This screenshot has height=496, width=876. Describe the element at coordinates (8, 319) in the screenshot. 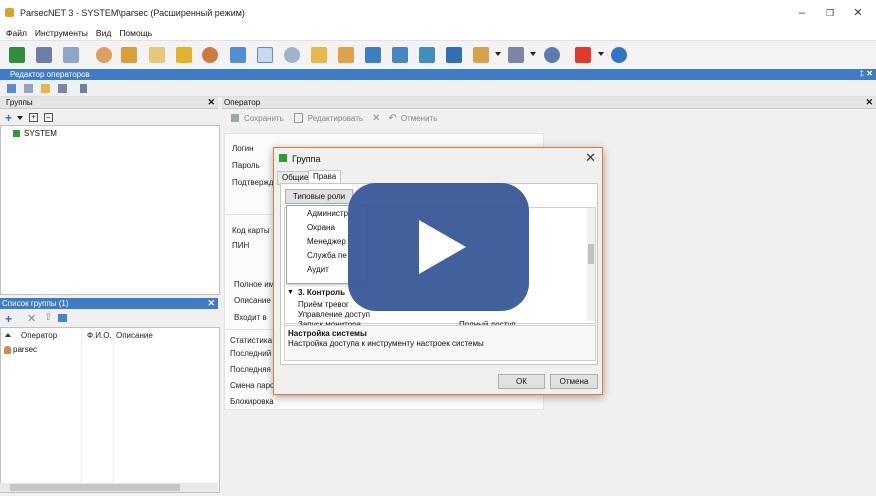

I see `list-add-icon: +` at that location.